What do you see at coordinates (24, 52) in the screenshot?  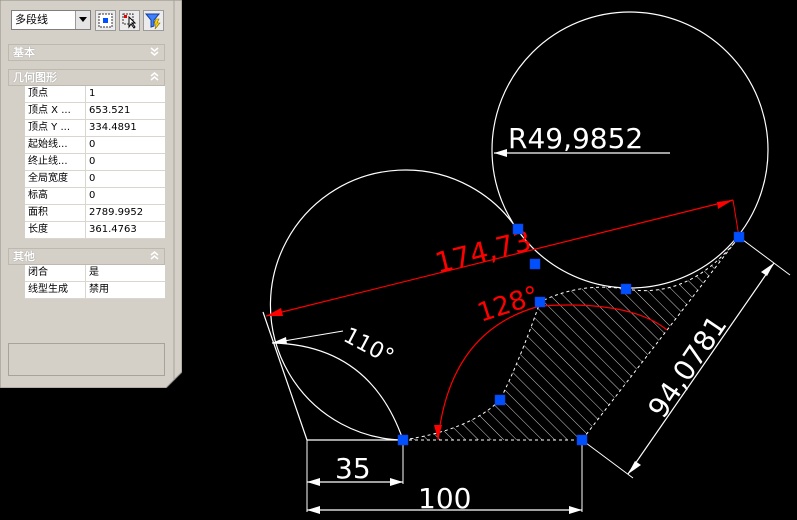 I see `section-basic-title: 基本` at bounding box center [24, 52].